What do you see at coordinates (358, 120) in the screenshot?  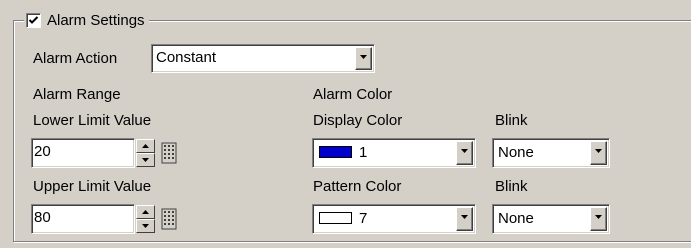 I see `display-color-label: Display Color` at bounding box center [358, 120].